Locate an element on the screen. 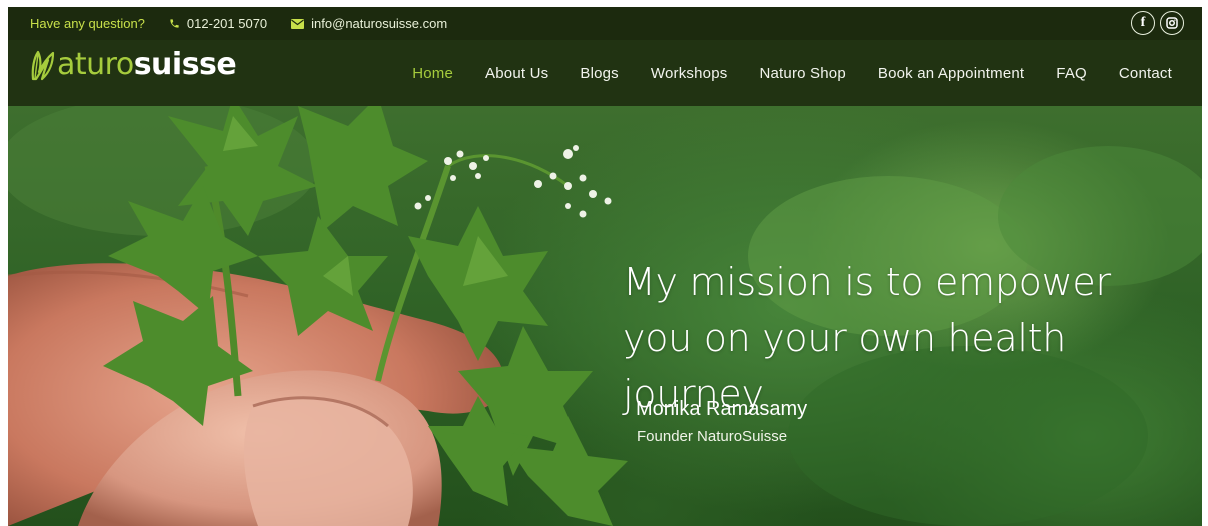 Image resolution: width=1208 pixels, height=526 pixels. quote-line-1: My mission is to empower is located at coordinates (867, 282).